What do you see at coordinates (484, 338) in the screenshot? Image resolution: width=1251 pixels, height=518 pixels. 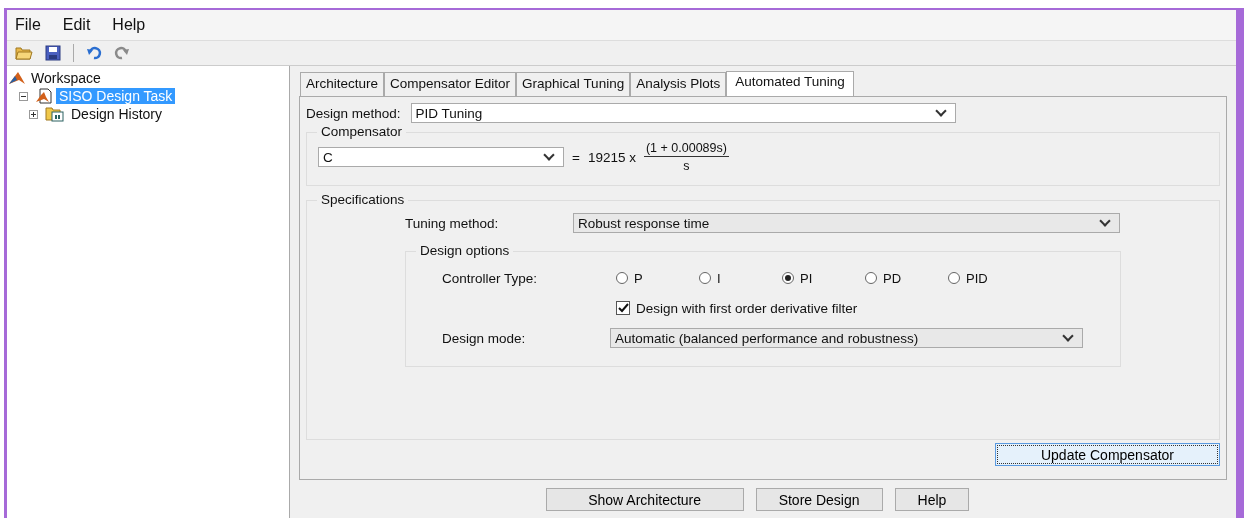 I see `field-label: Design mode:` at bounding box center [484, 338].